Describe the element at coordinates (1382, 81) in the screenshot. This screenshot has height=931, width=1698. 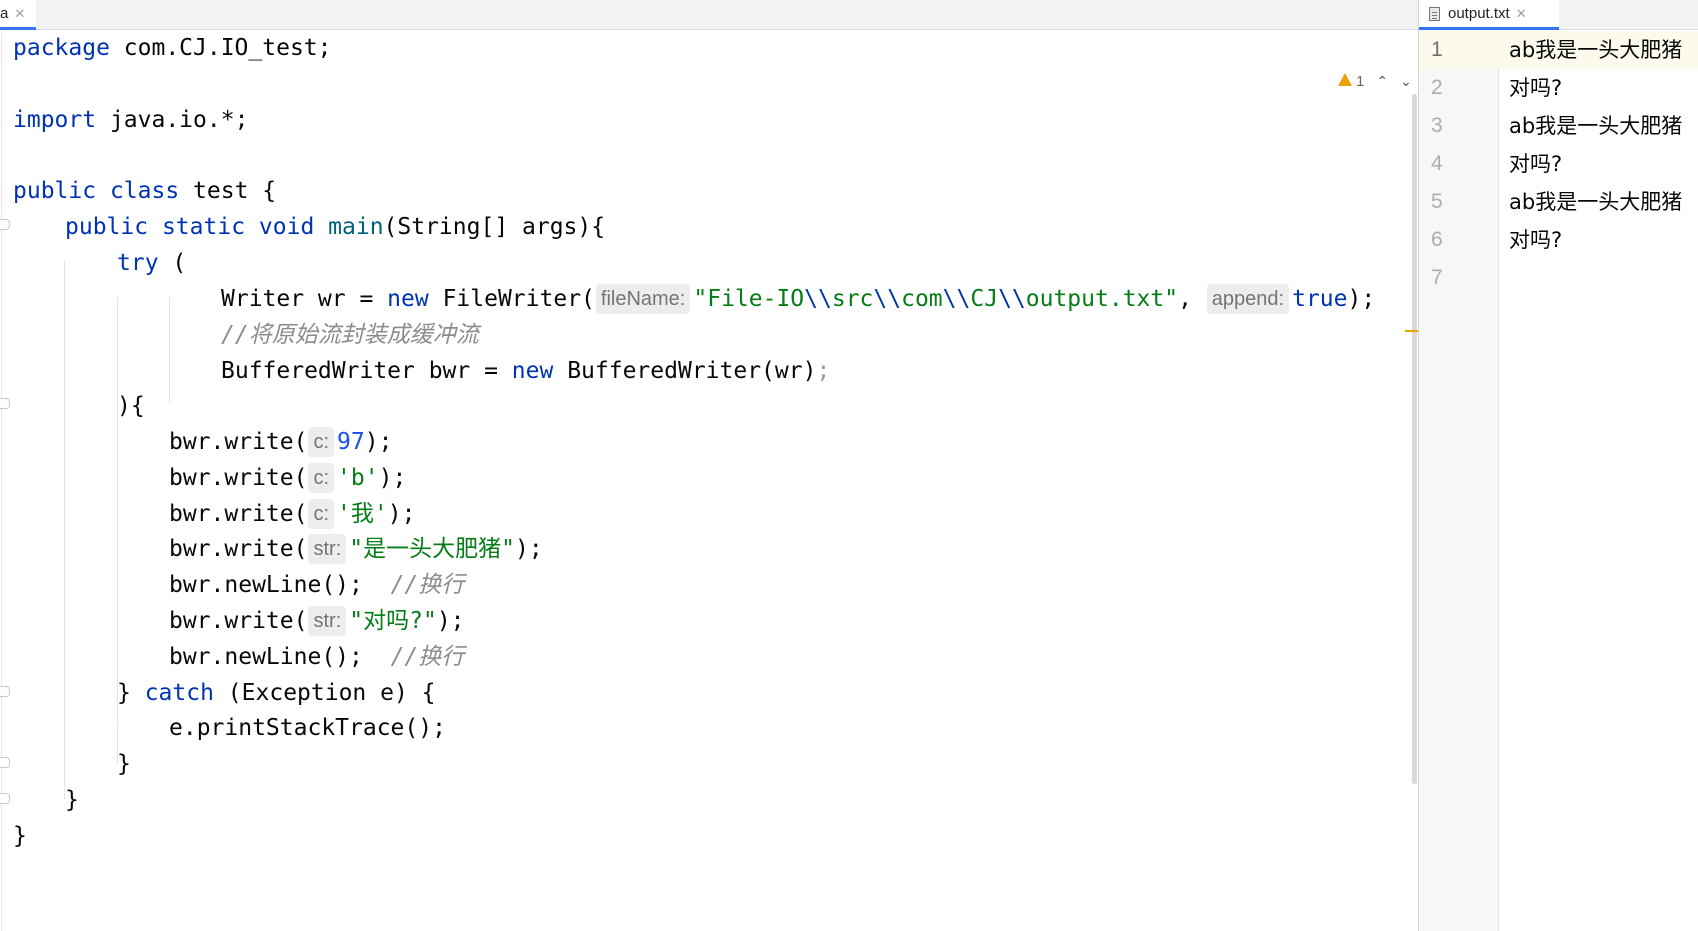
I see `chevron-up-icon: ⌃` at that location.